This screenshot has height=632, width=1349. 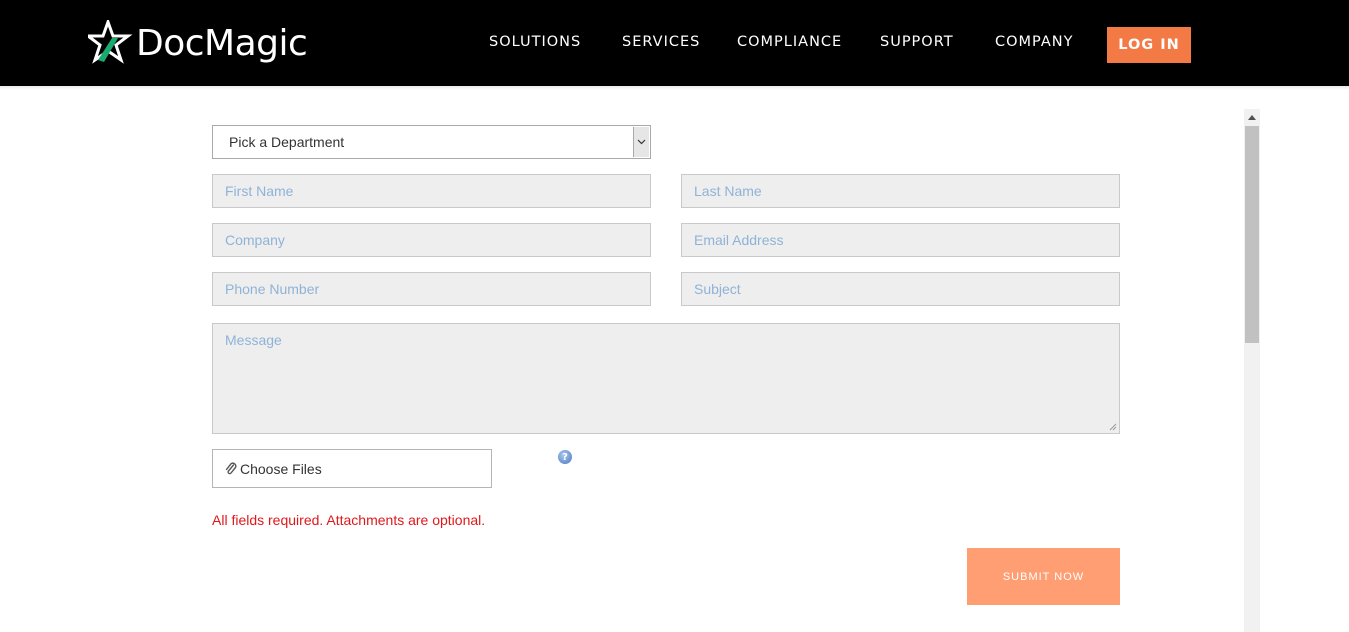 I want to click on first-name-placeholder: First Name, so click(x=259, y=191).